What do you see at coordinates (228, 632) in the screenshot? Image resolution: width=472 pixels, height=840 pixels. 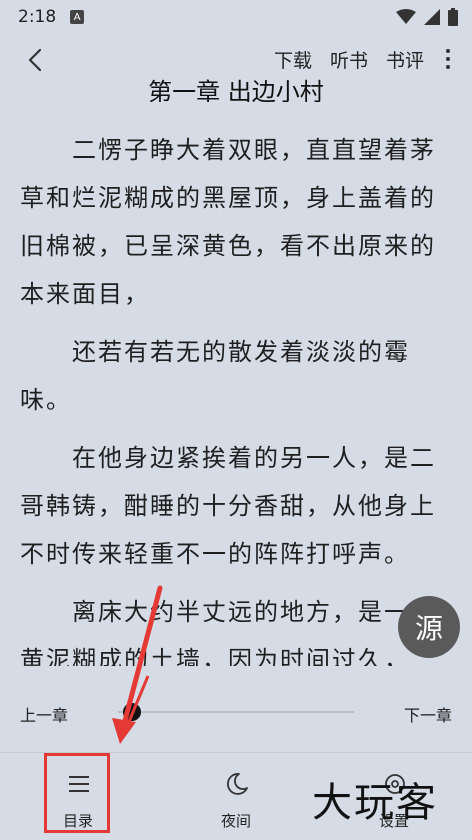 I see `paragraph: 离床大约半丈远的地方，是一堵黄泥糊成的土墙，因为时间过久，` at bounding box center [228, 632].